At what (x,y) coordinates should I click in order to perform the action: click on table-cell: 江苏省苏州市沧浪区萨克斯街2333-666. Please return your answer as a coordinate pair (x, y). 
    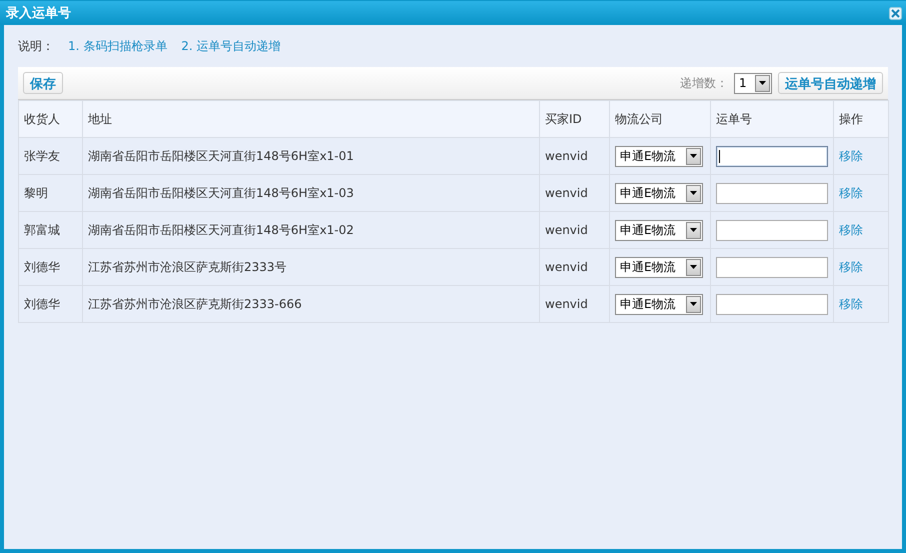
    Looking at the image, I should click on (311, 304).